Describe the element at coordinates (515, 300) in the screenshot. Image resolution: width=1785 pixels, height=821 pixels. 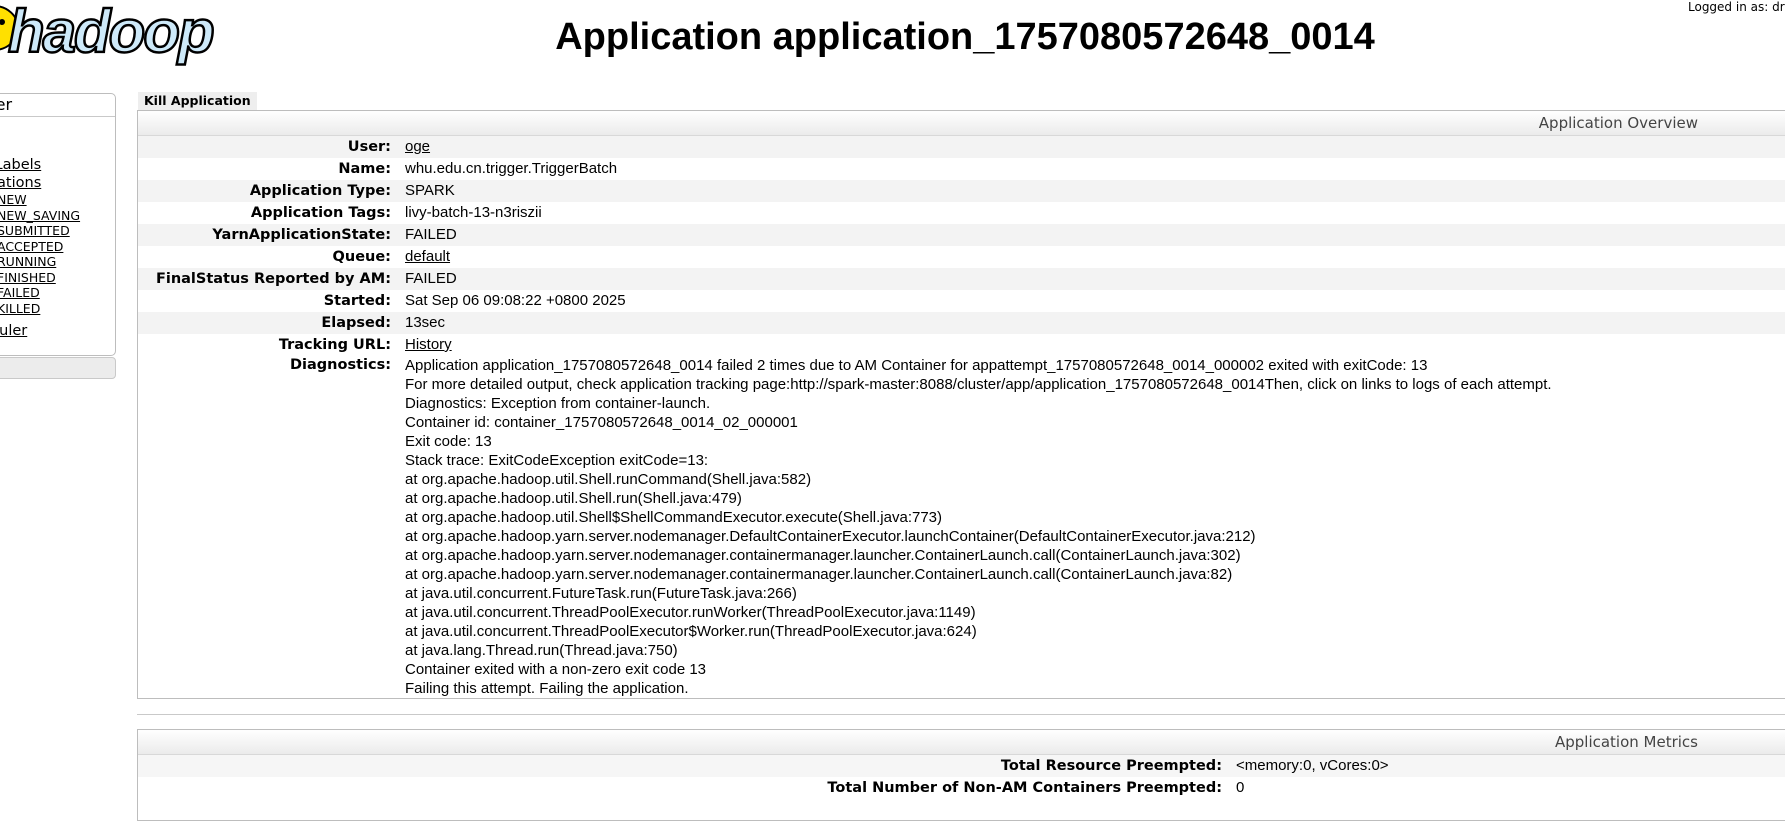
I see `info-value: Sat Sep 06 09:08:22 +0800 2025` at that location.